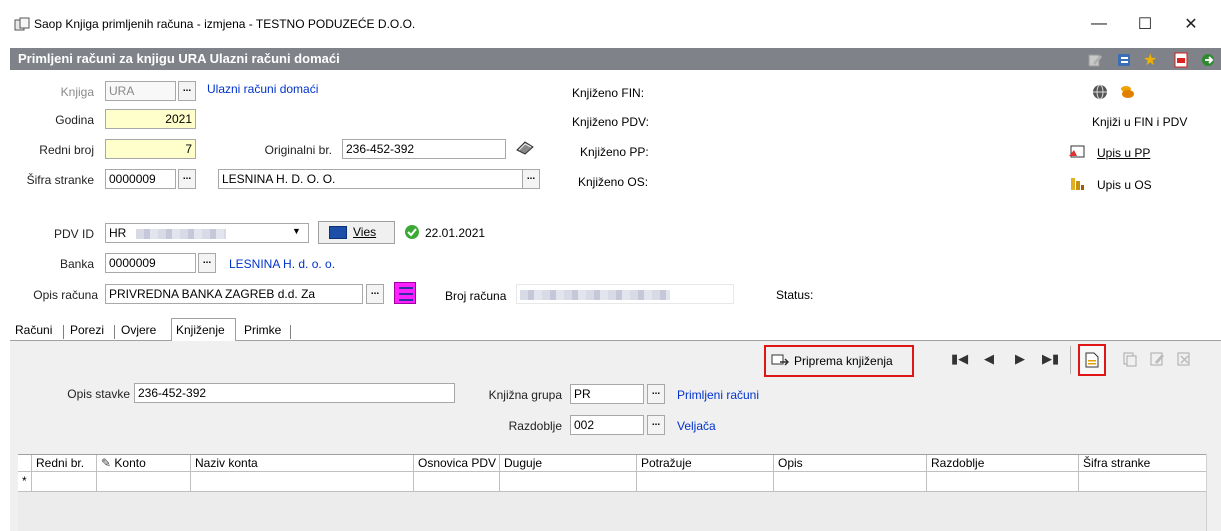 This screenshot has width=1221, height=531. Describe the element at coordinates (1020, 359) in the screenshot. I see `next-record-icon: ▶` at that location.